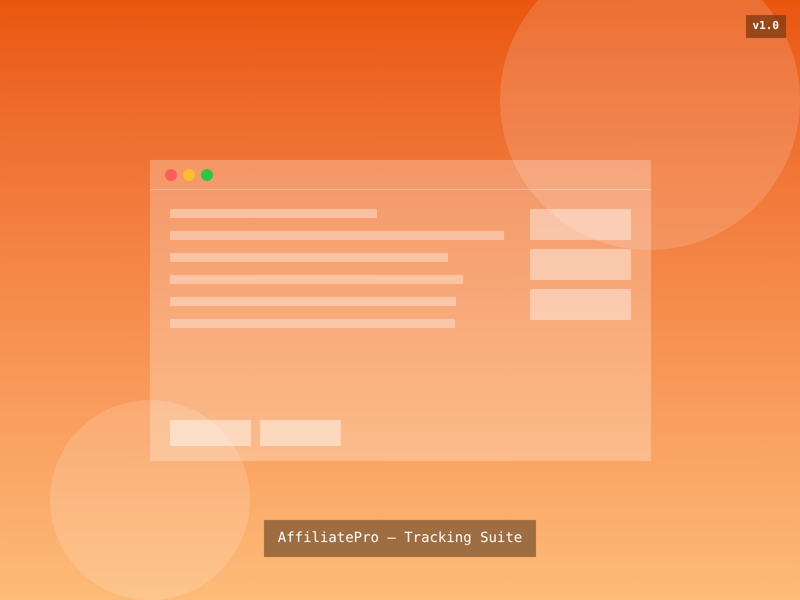  I want to click on caption: AffiliatePro – Tracking Suite, so click(400, 538).